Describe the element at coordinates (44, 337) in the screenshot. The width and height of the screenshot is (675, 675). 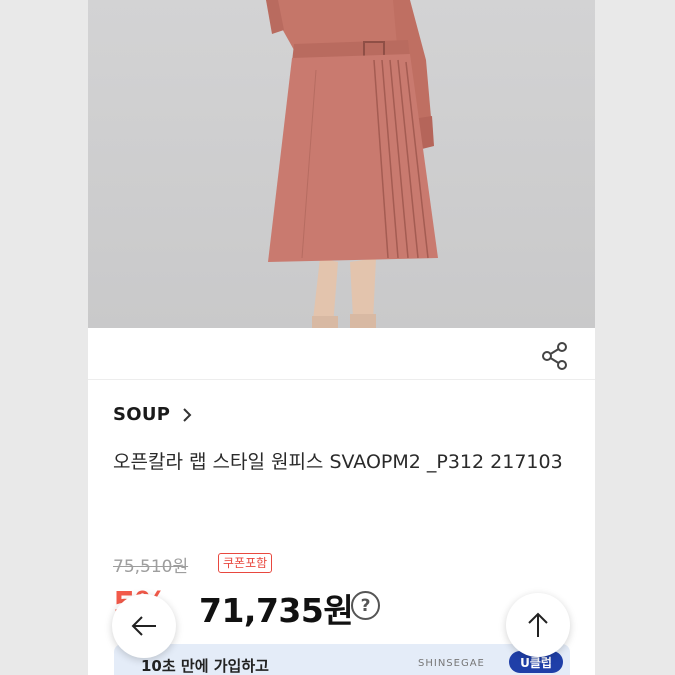
I see `background-left` at that location.